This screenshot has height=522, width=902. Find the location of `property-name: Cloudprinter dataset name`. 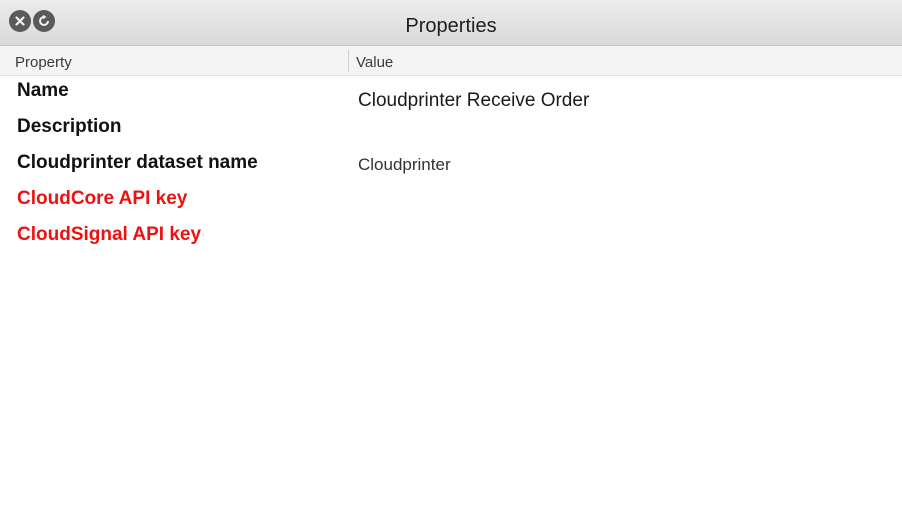

property-name: Cloudprinter dataset name is located at coordinates (137, 162).